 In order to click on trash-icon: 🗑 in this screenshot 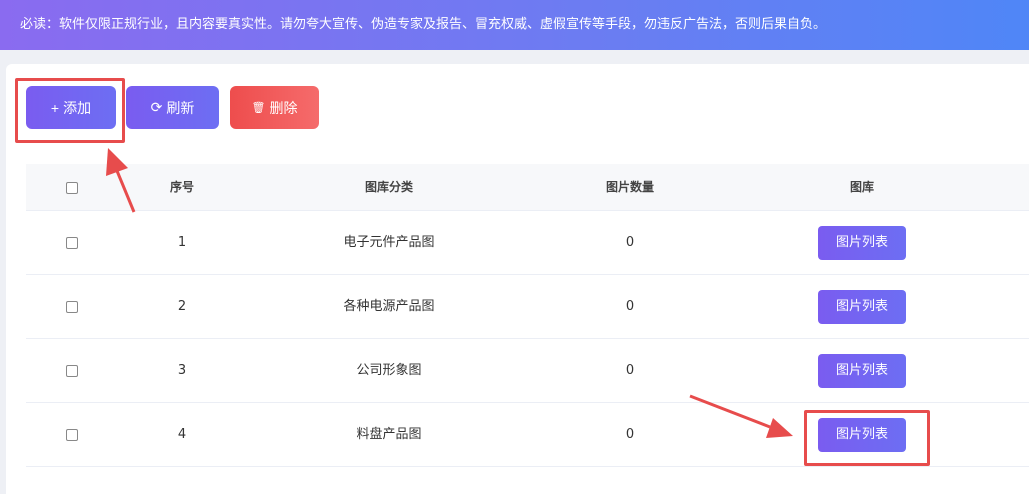, I will do `click(258, 108)`.